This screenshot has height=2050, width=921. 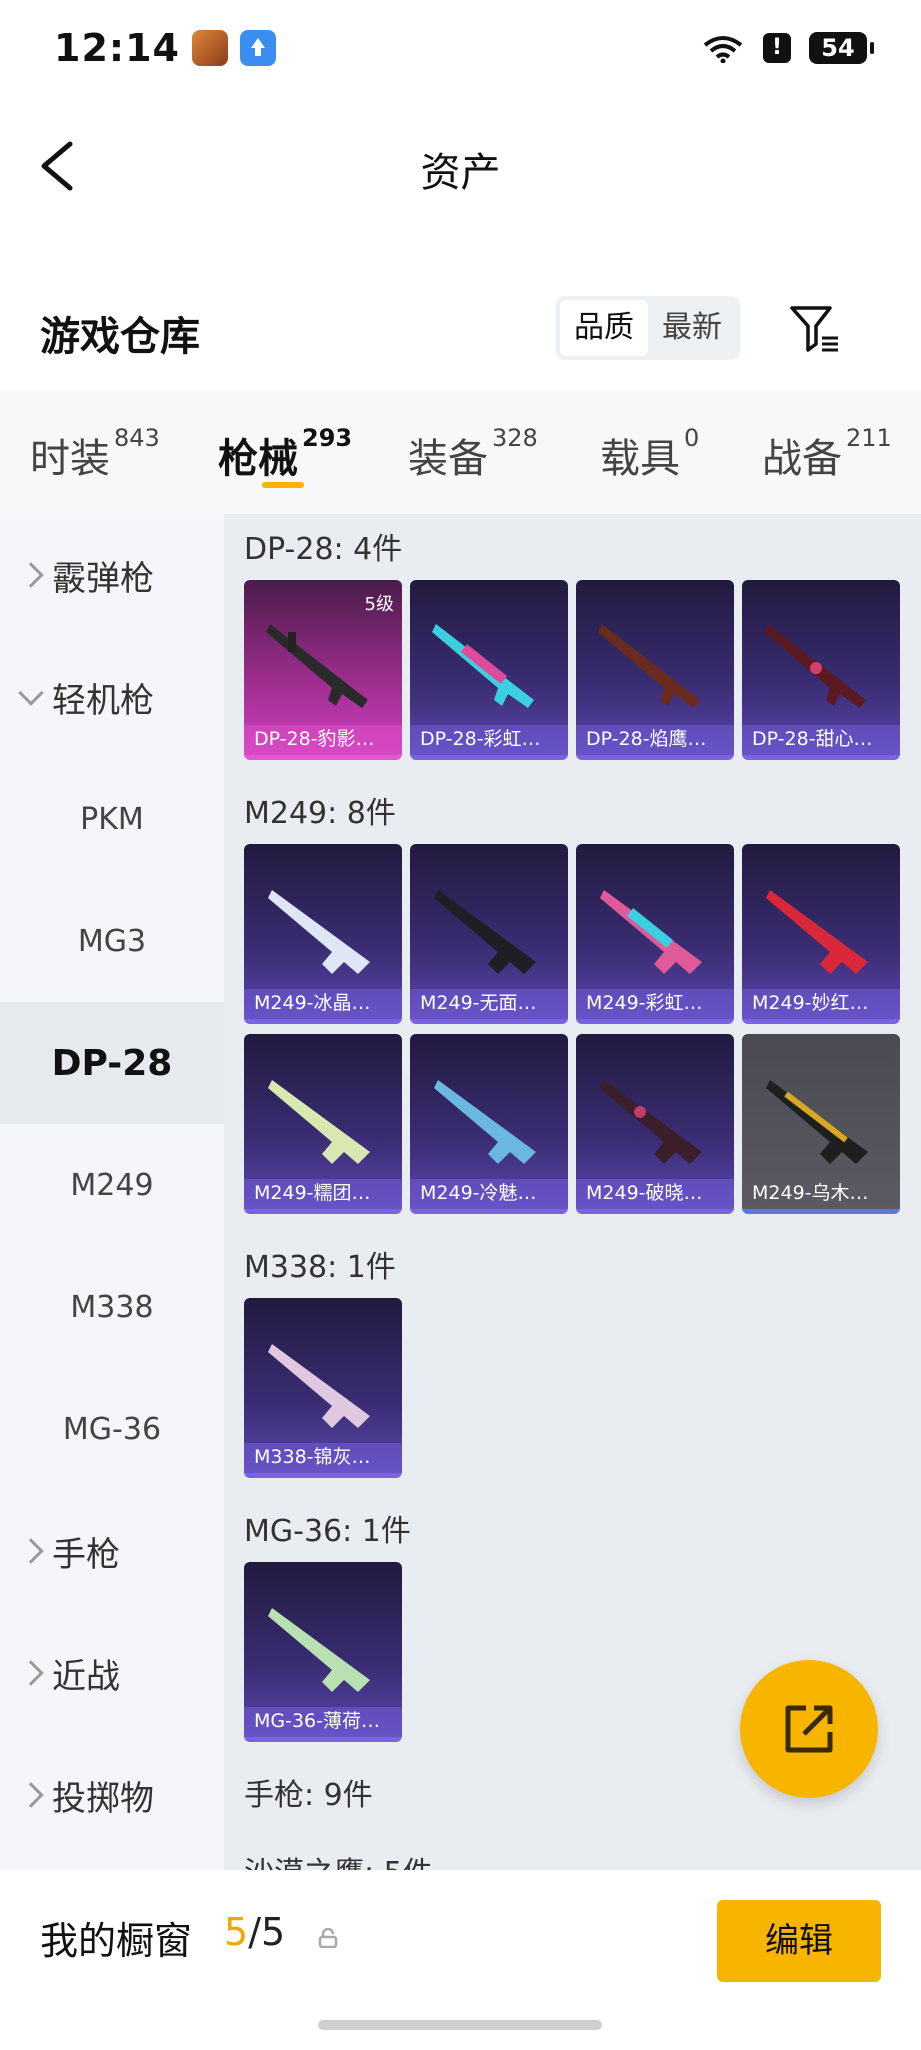 What do you see at coordinates (692, 438) in the screenshot?
I see `tab-count: 0` at bounding box center [692, 438].